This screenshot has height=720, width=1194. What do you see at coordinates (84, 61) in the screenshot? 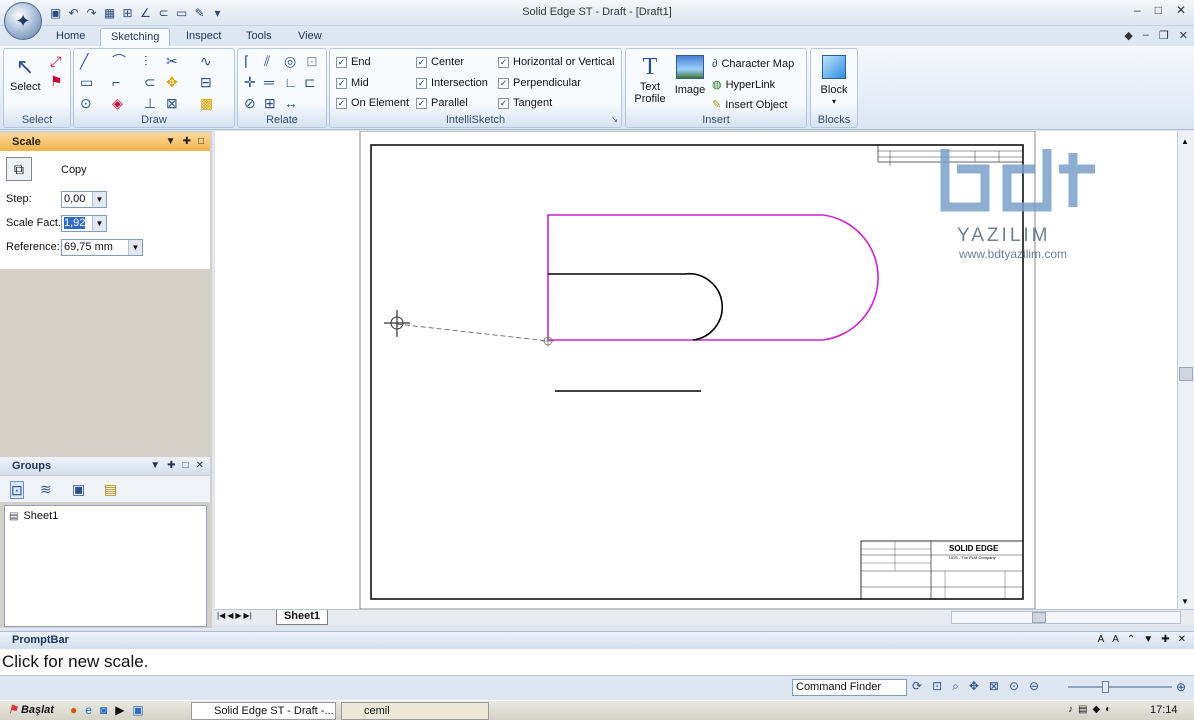
I see `line-icon: ╱` at bounding box center [84, 61].